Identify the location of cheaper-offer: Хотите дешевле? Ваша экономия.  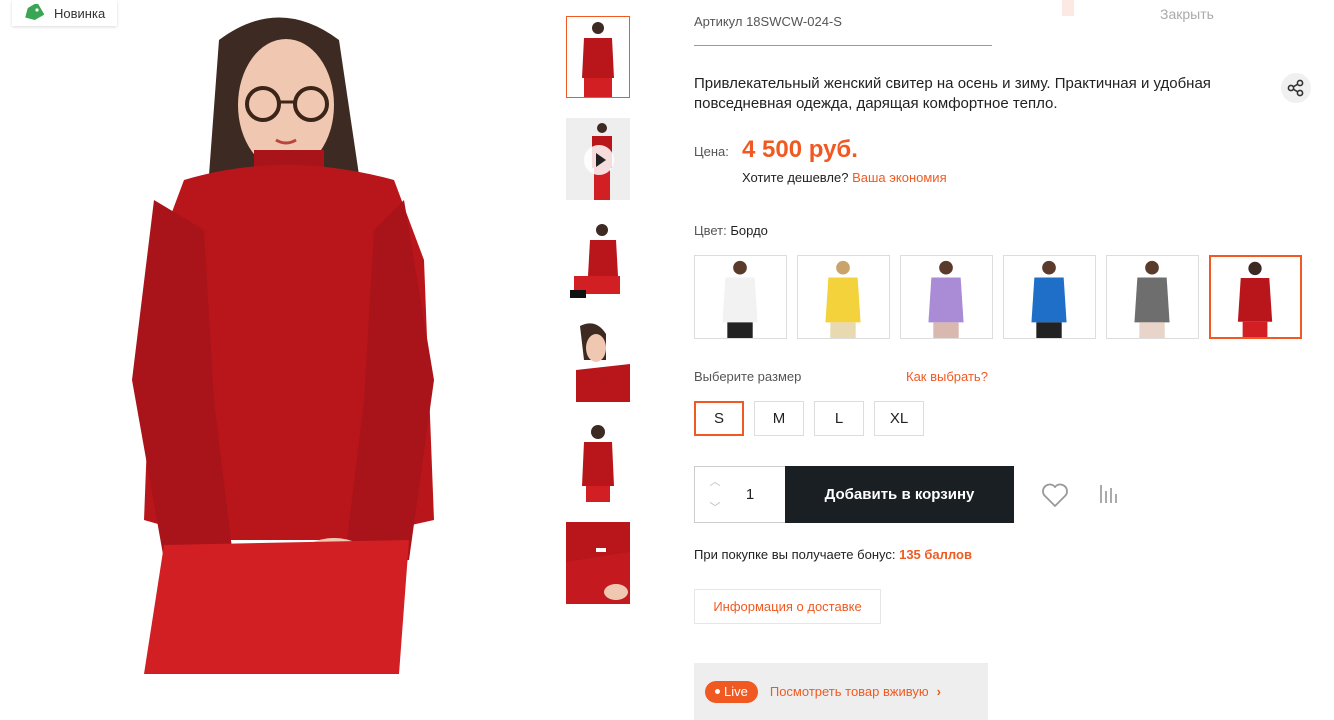
(844, 177).